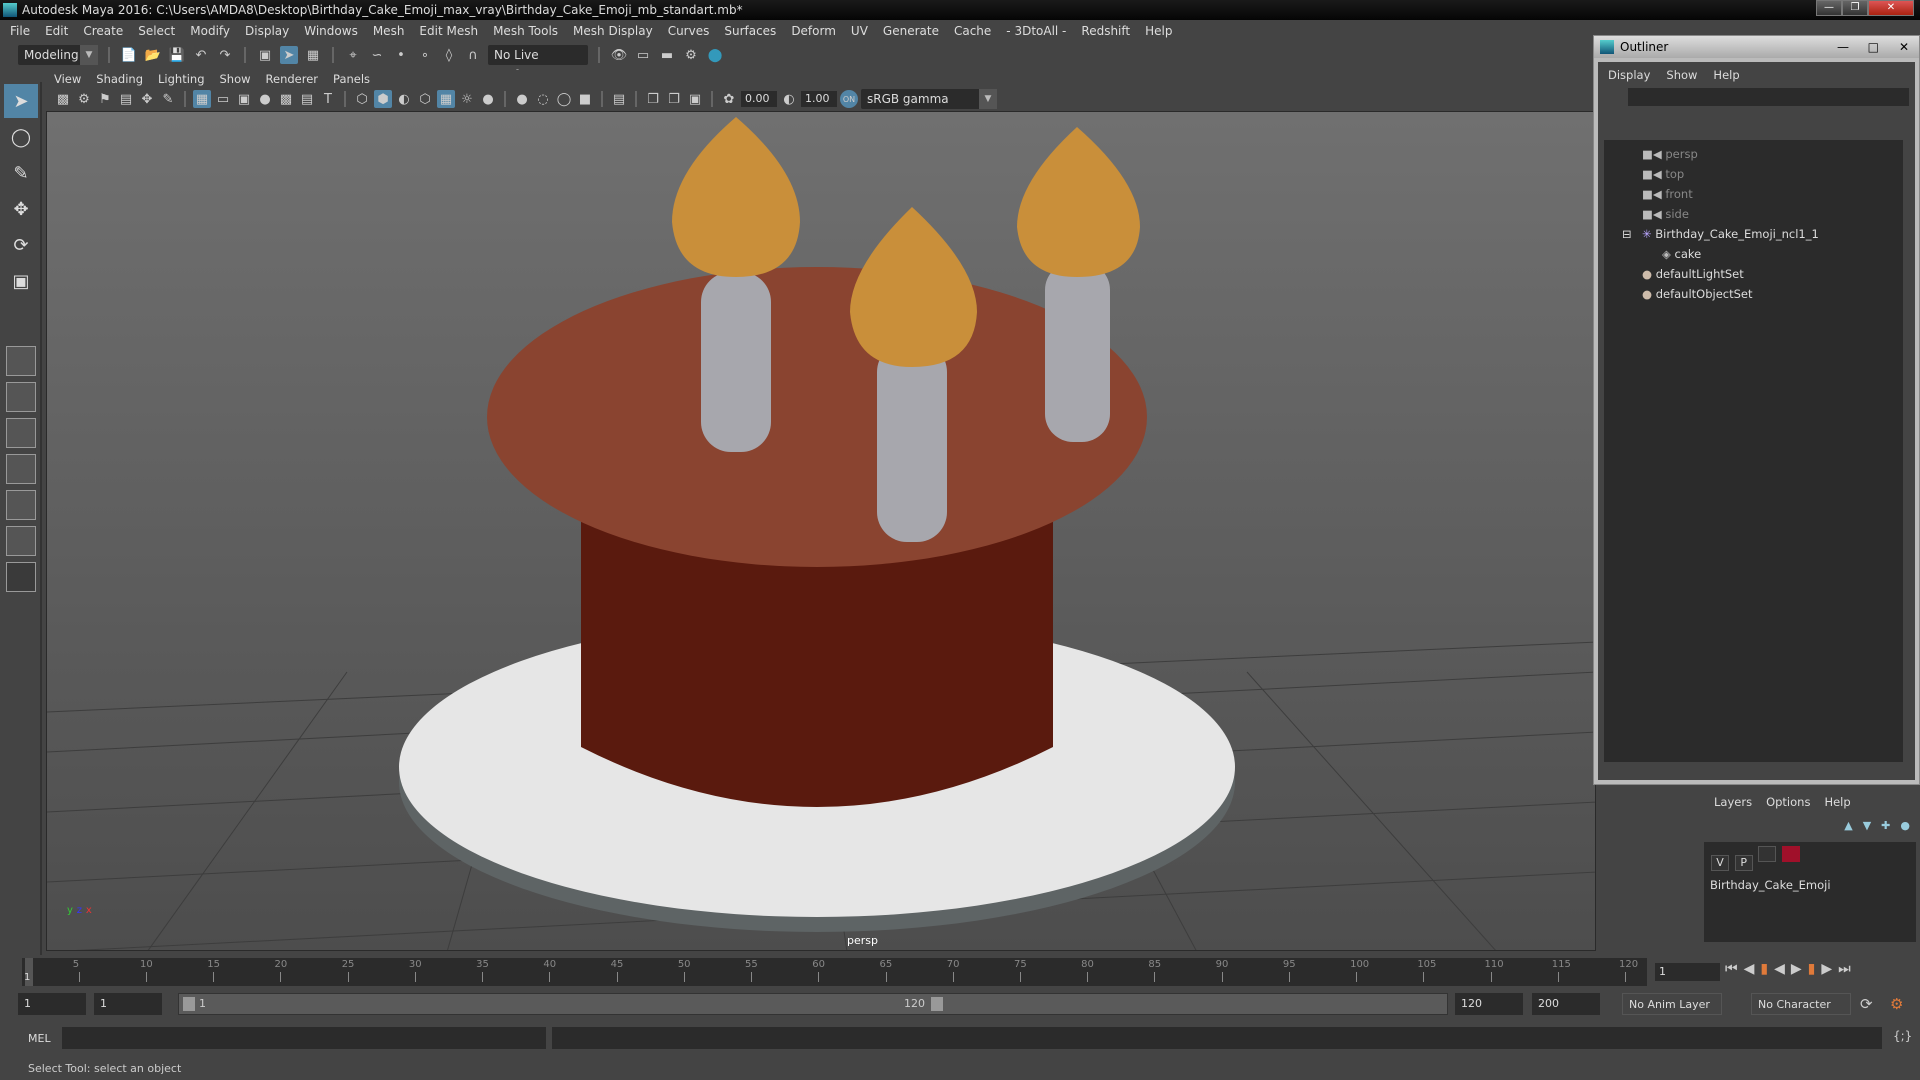 This screenshot has height=1080, width=1920. Describe the element at coordinates (1810, 867) in the screenshot. I see `layer-row: V P Birthday_Cake_Emoji` at that location.